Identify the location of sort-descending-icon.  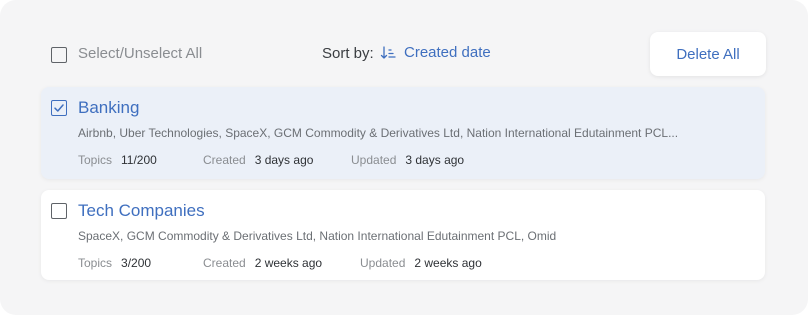
(388, 53).